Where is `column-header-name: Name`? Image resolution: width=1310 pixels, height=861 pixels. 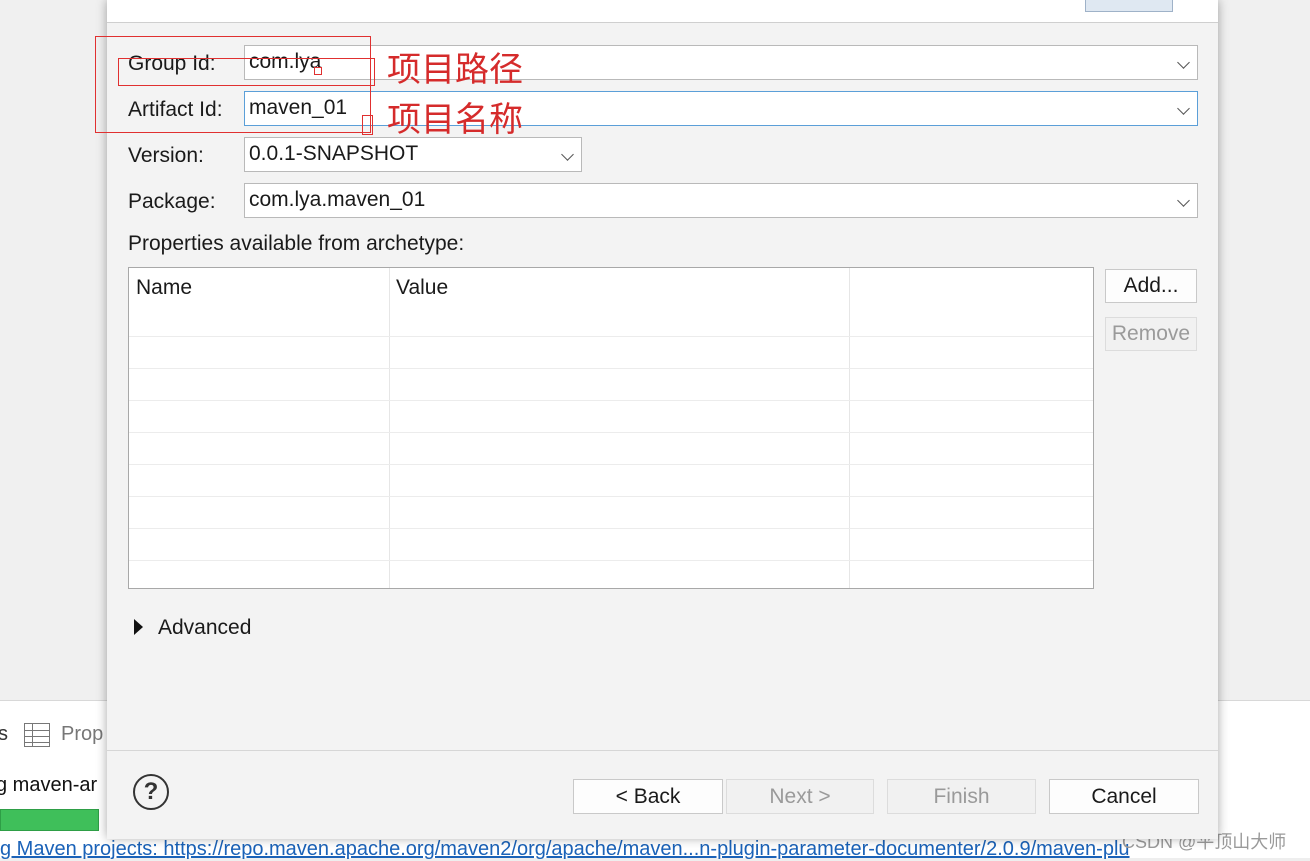 column-header-name: Name is located at coordinates (164, 288).